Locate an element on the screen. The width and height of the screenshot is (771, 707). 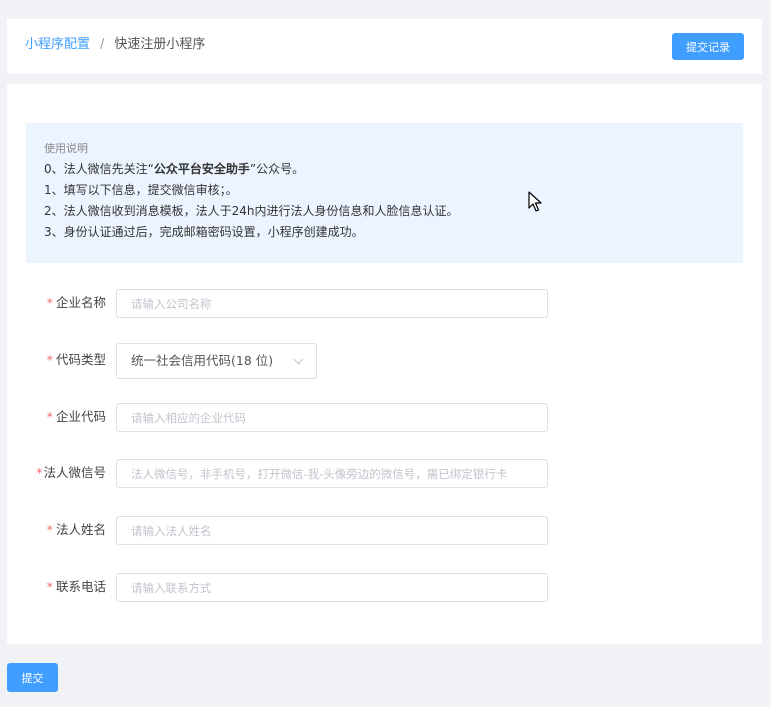
instruction-line-0: 0、法人微信先关注“公众平台安全助手”公众号。 is located at coordinates (384, 169).